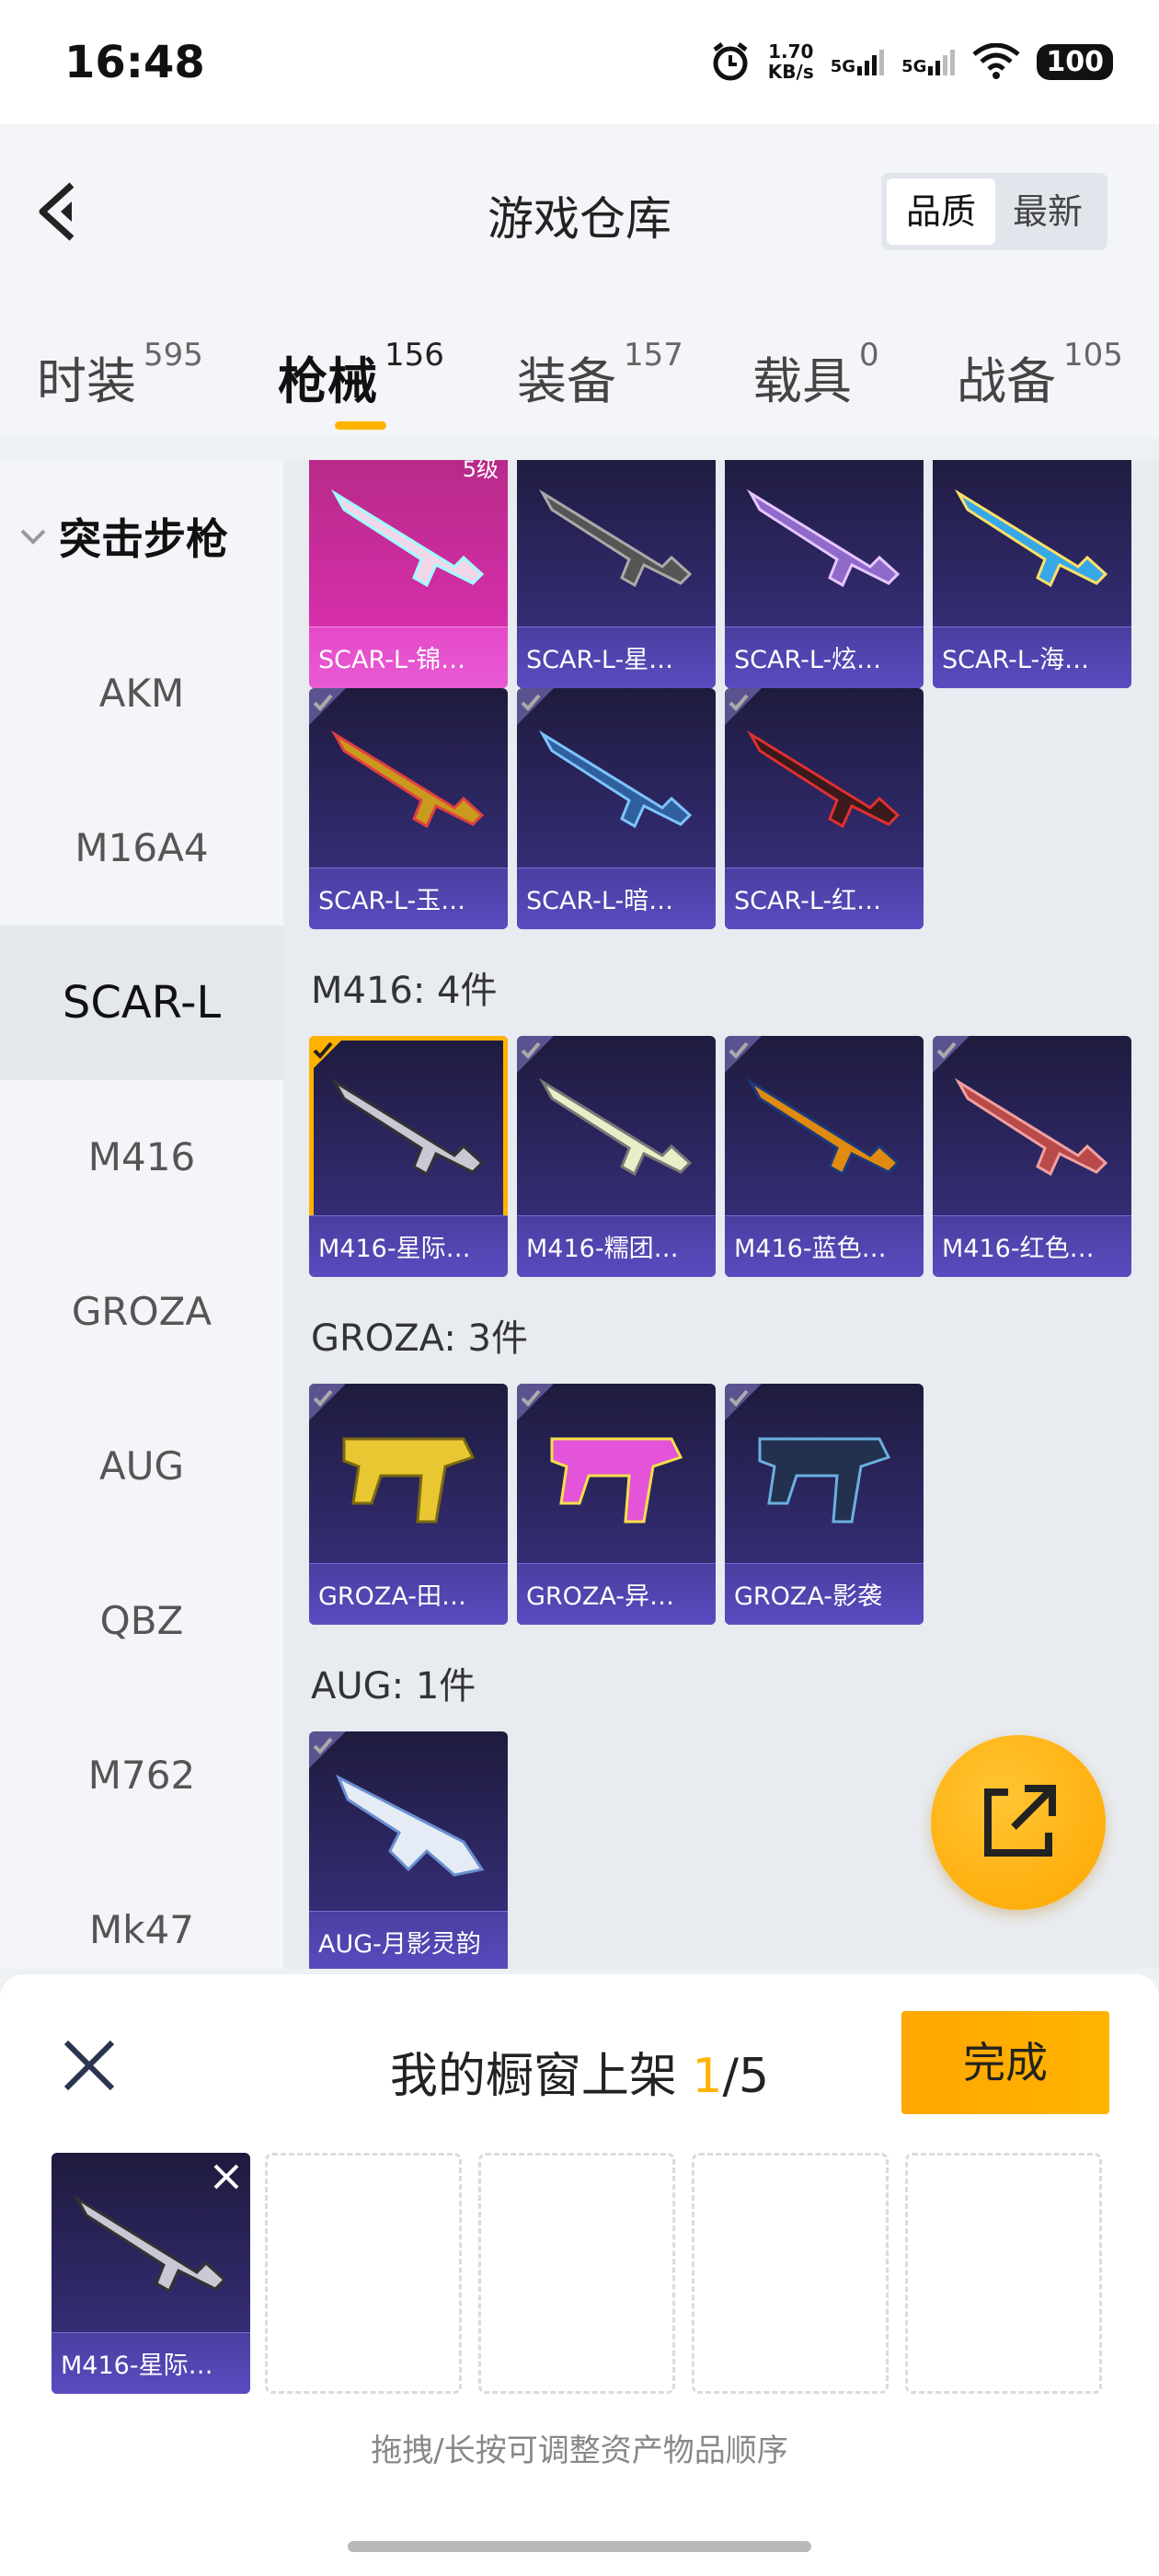 The width and height of the screenshot is (1159, 2576). What do you see at coordinates (707, 2076) in the screenshot?
I see `showcase-count: 1` at bounding box center [707, 2076].